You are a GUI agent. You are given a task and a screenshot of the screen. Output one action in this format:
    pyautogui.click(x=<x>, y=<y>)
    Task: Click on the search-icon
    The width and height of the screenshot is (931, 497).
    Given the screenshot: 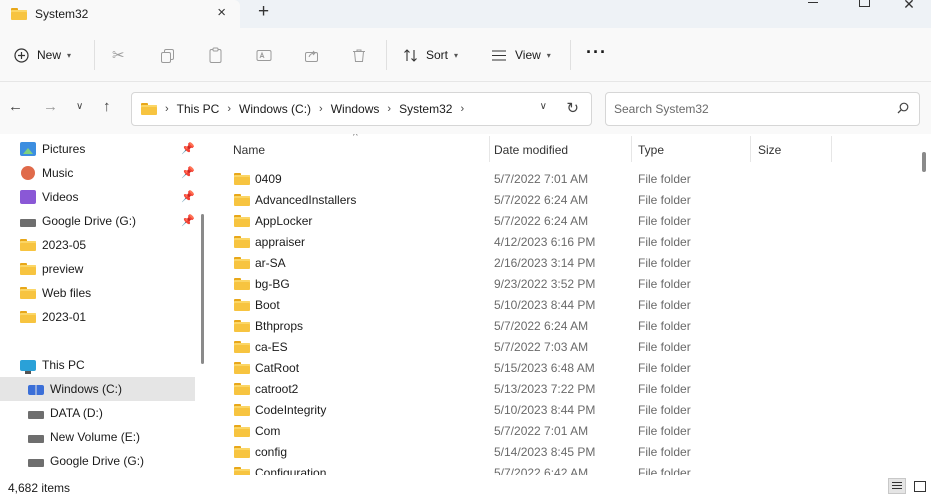 What is the action you would take?
    pyautogui.click(x=903, y=108)
    